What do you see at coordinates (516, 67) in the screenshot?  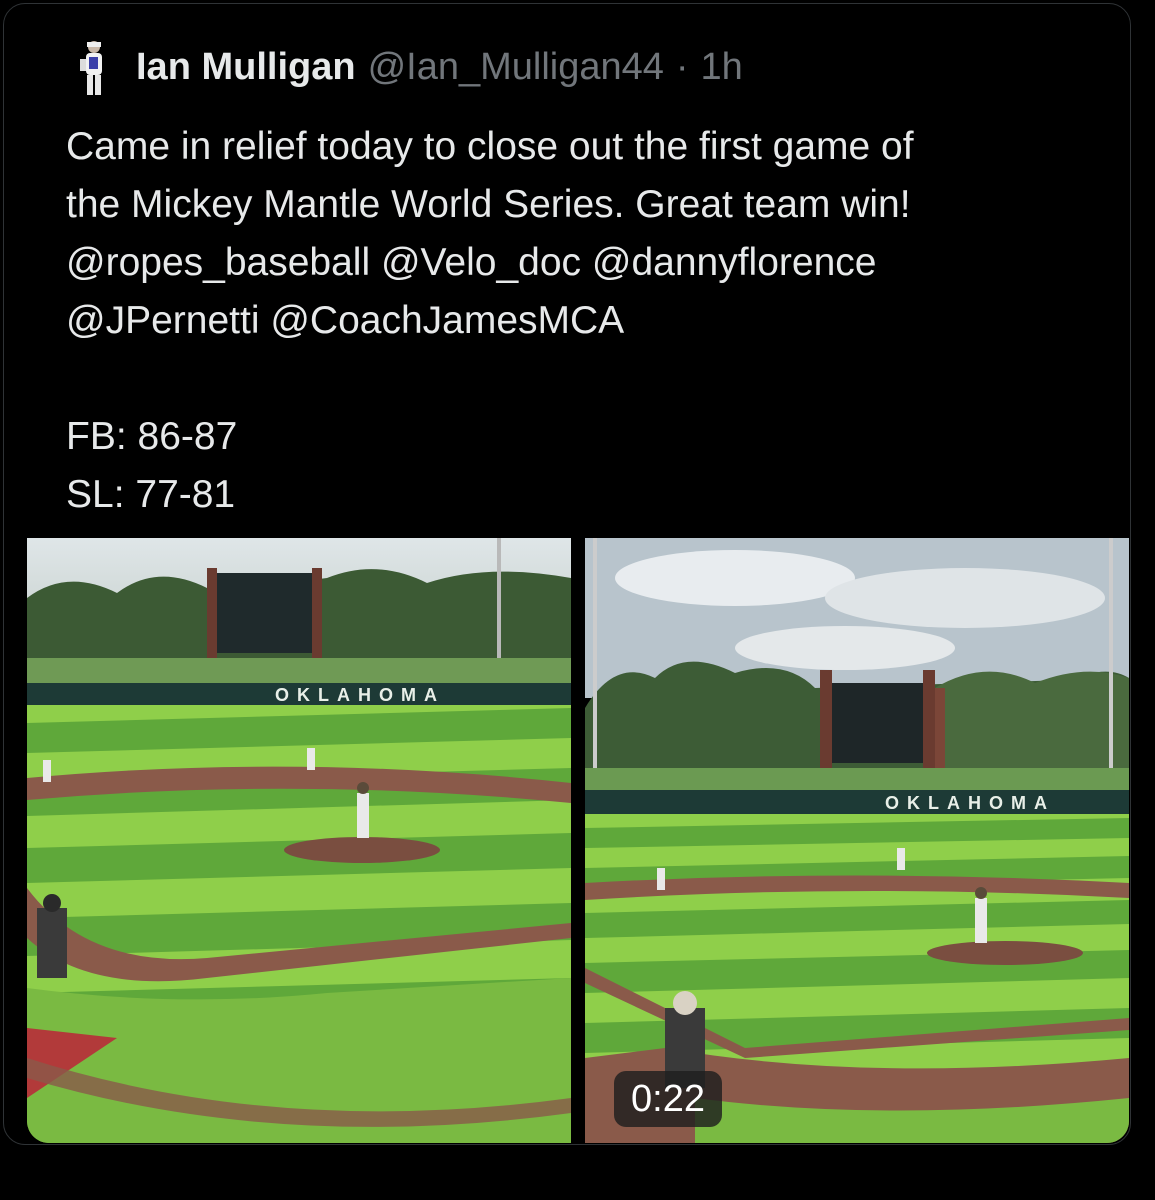 I see `author-handle: @Ian_Mulligan44` at bounding box center [516, 67].